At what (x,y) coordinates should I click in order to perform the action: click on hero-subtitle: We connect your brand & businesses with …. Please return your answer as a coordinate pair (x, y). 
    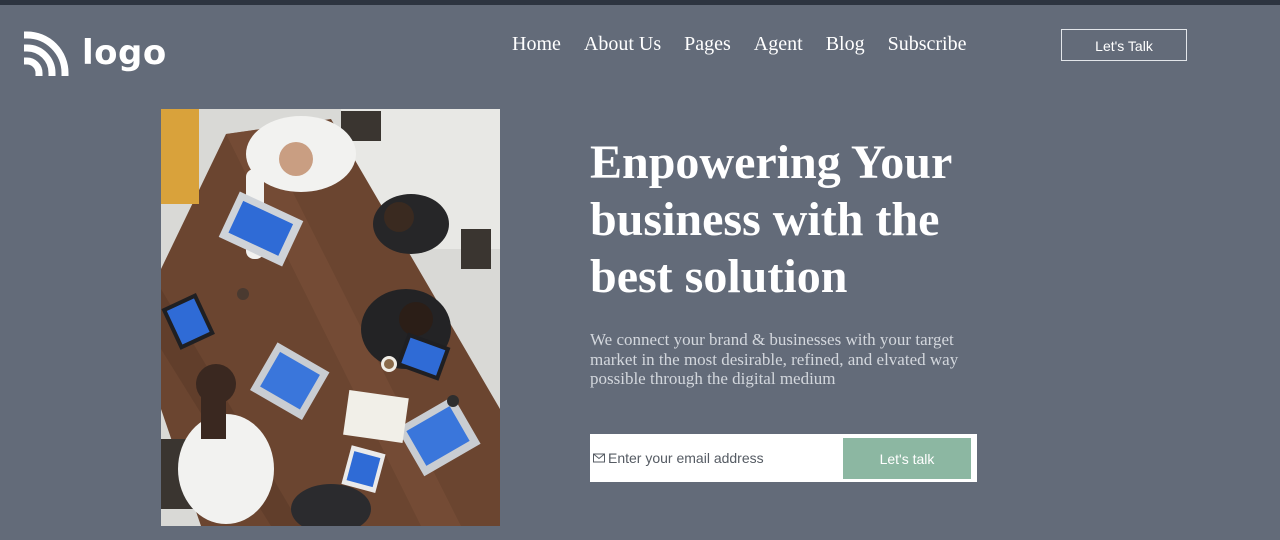
    Looking at the image, I should click on (774, 359).